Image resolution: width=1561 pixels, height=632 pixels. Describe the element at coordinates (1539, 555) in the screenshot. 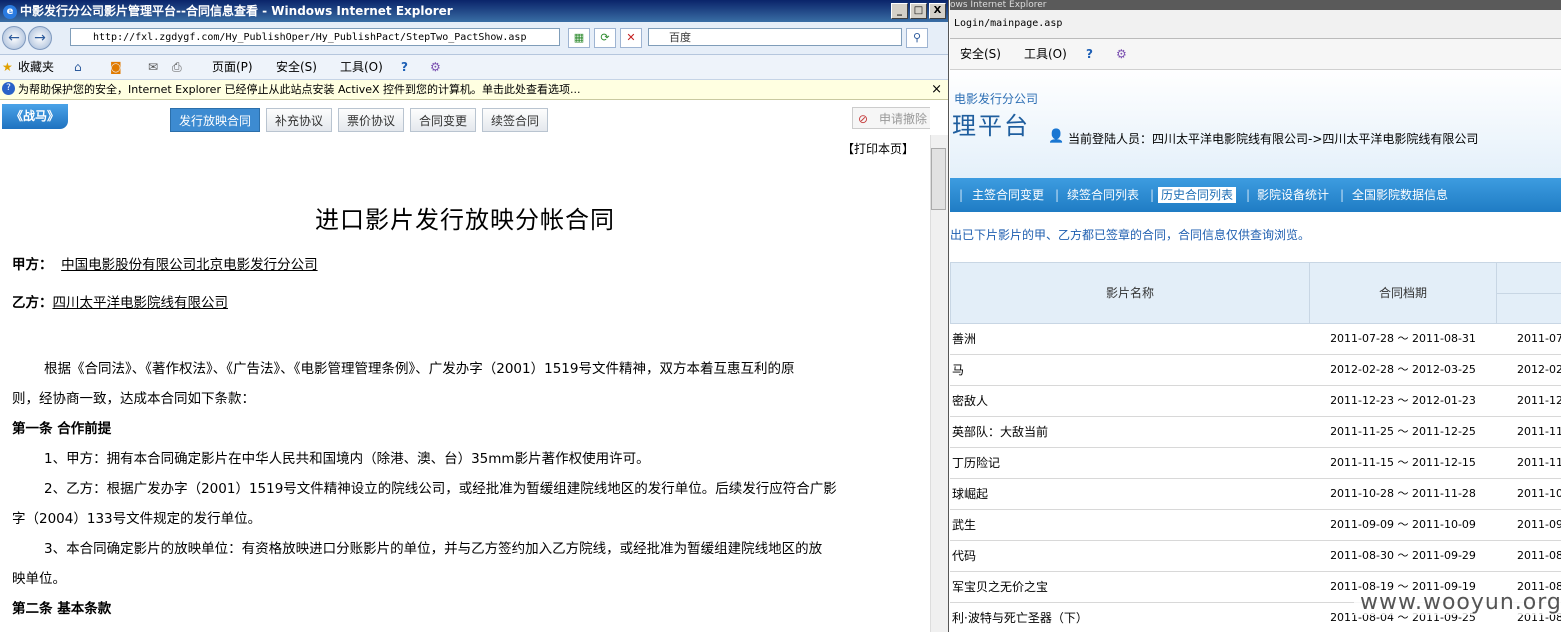

I see `next-date-cell: 2011-08` at that location.